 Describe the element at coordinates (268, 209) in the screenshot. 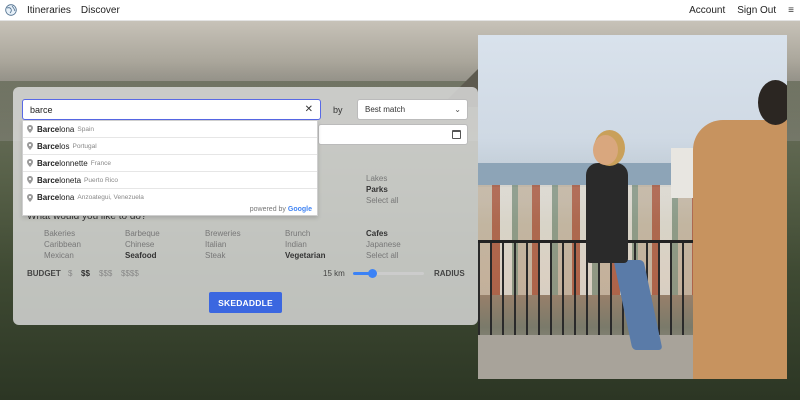

I see `powered-by-prefix: powered by` at that location.